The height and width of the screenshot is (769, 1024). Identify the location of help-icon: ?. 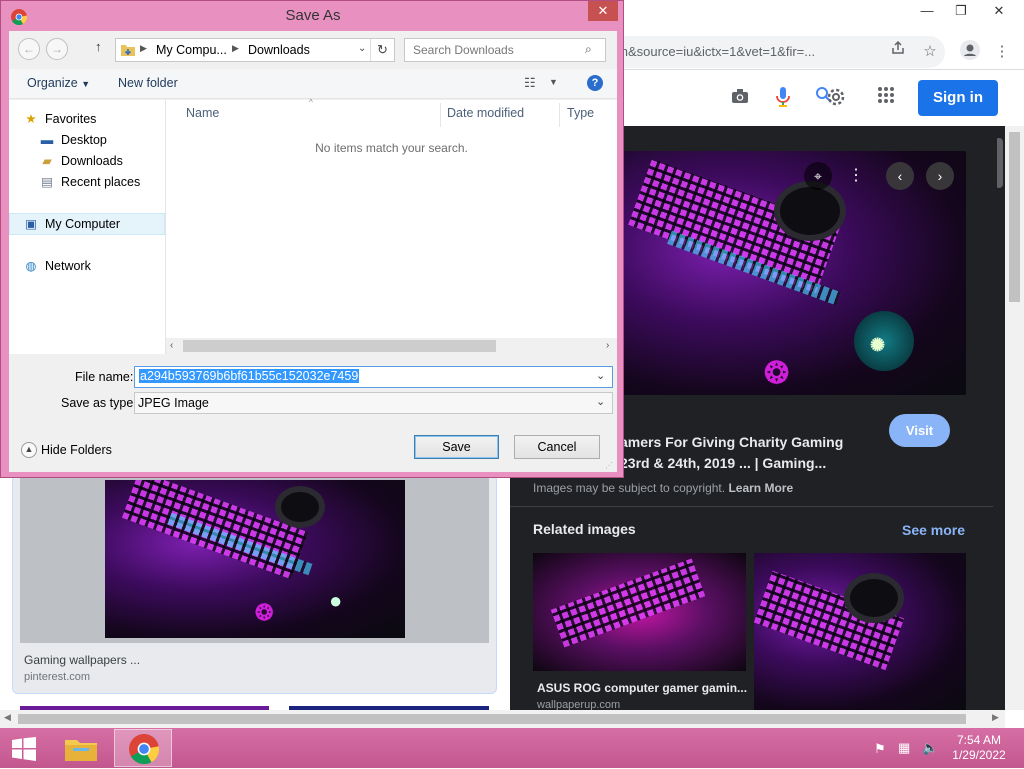
(595, 83).